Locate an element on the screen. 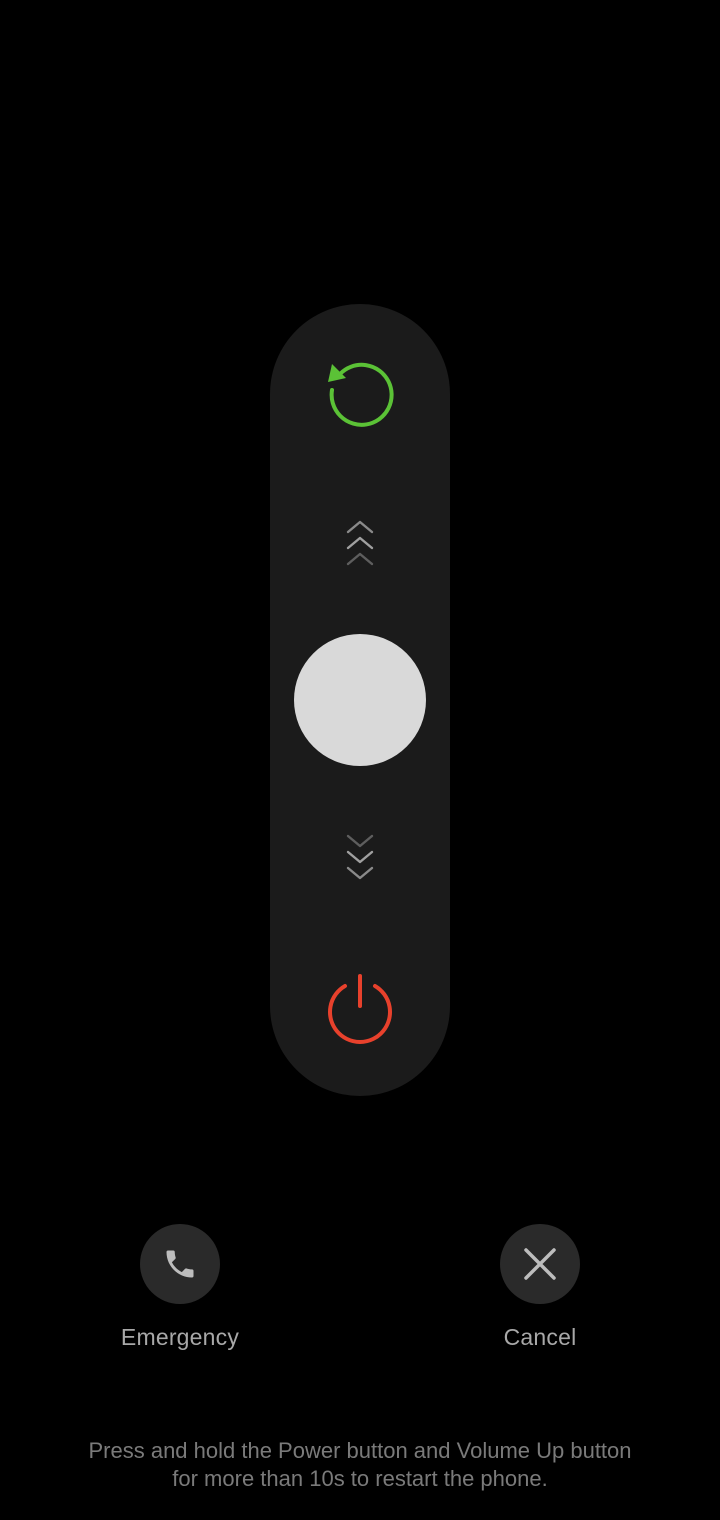 Image resolution: width=720 pixels, height=1520 pixels. emergency-label: Emergency is located at coordinates (180, 1337).